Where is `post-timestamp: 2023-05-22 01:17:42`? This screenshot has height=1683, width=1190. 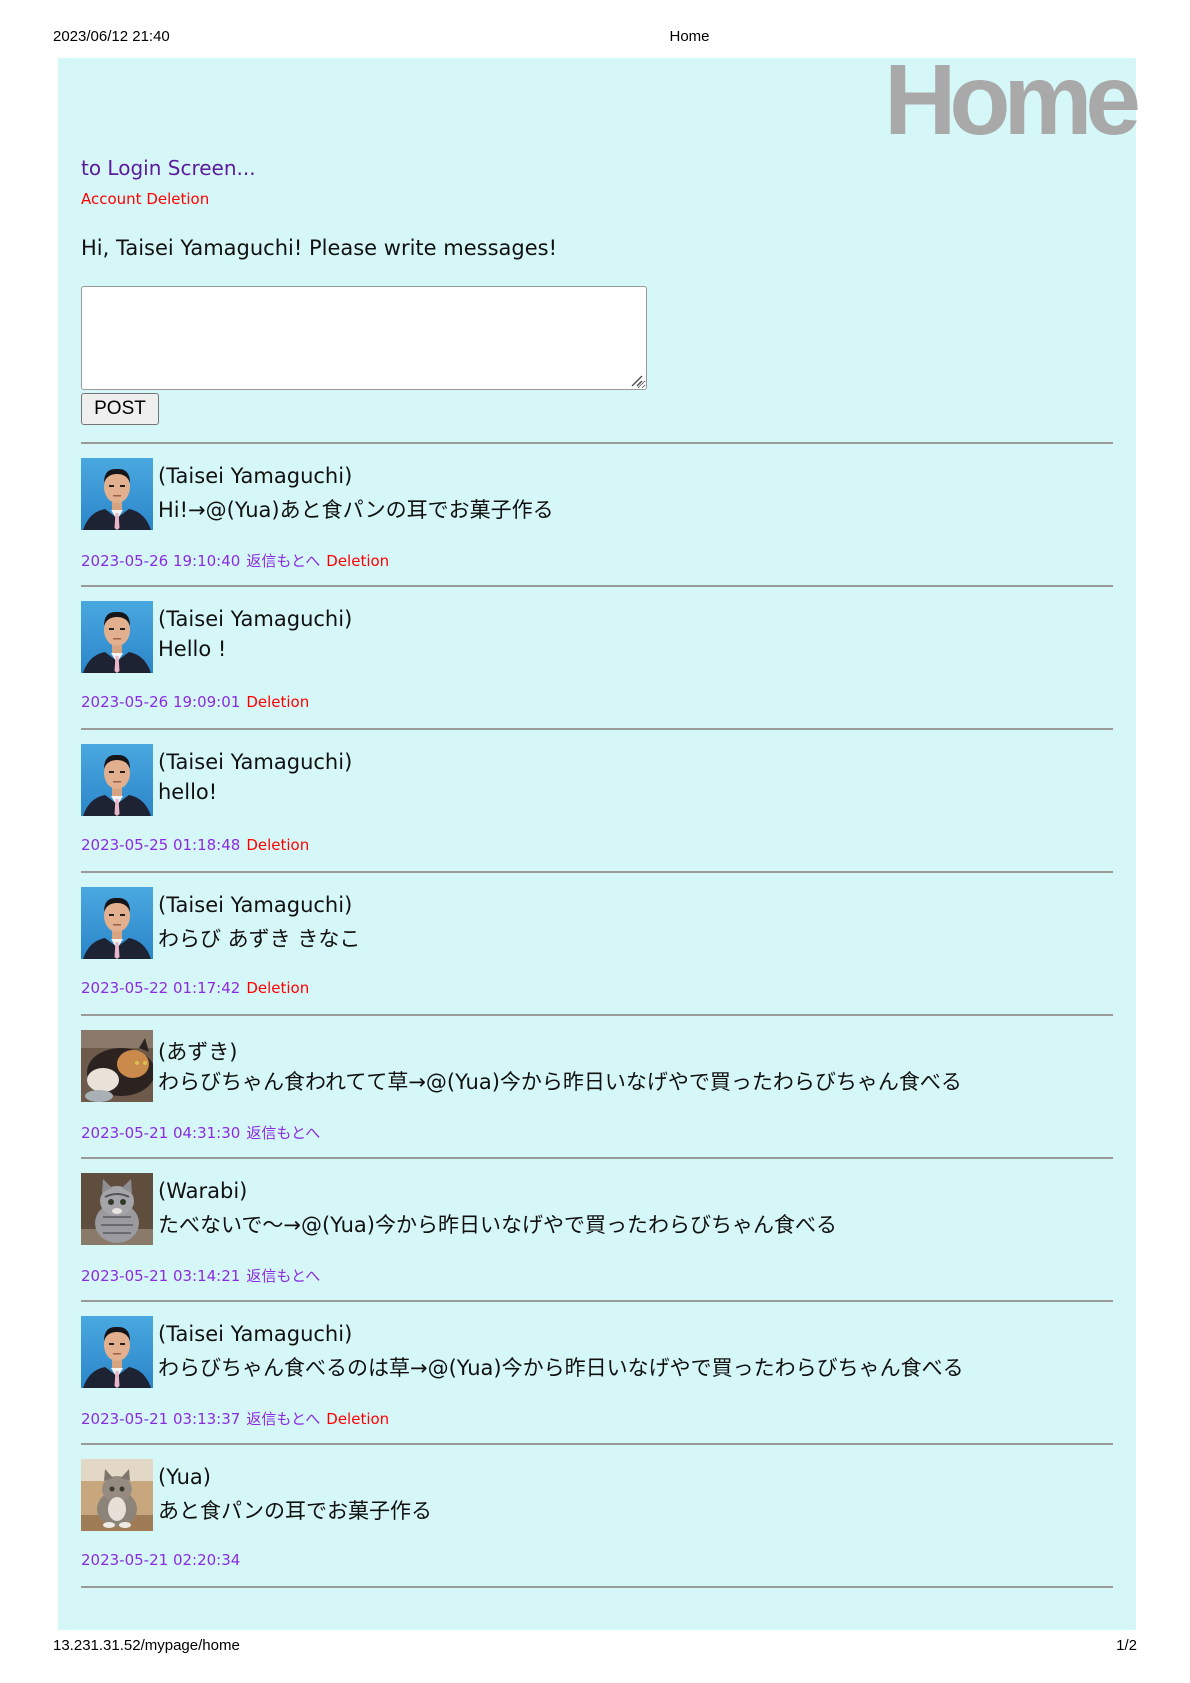
post-timestamp: 2023-05-22 01:17:42 is located at coordinates (161, 988).